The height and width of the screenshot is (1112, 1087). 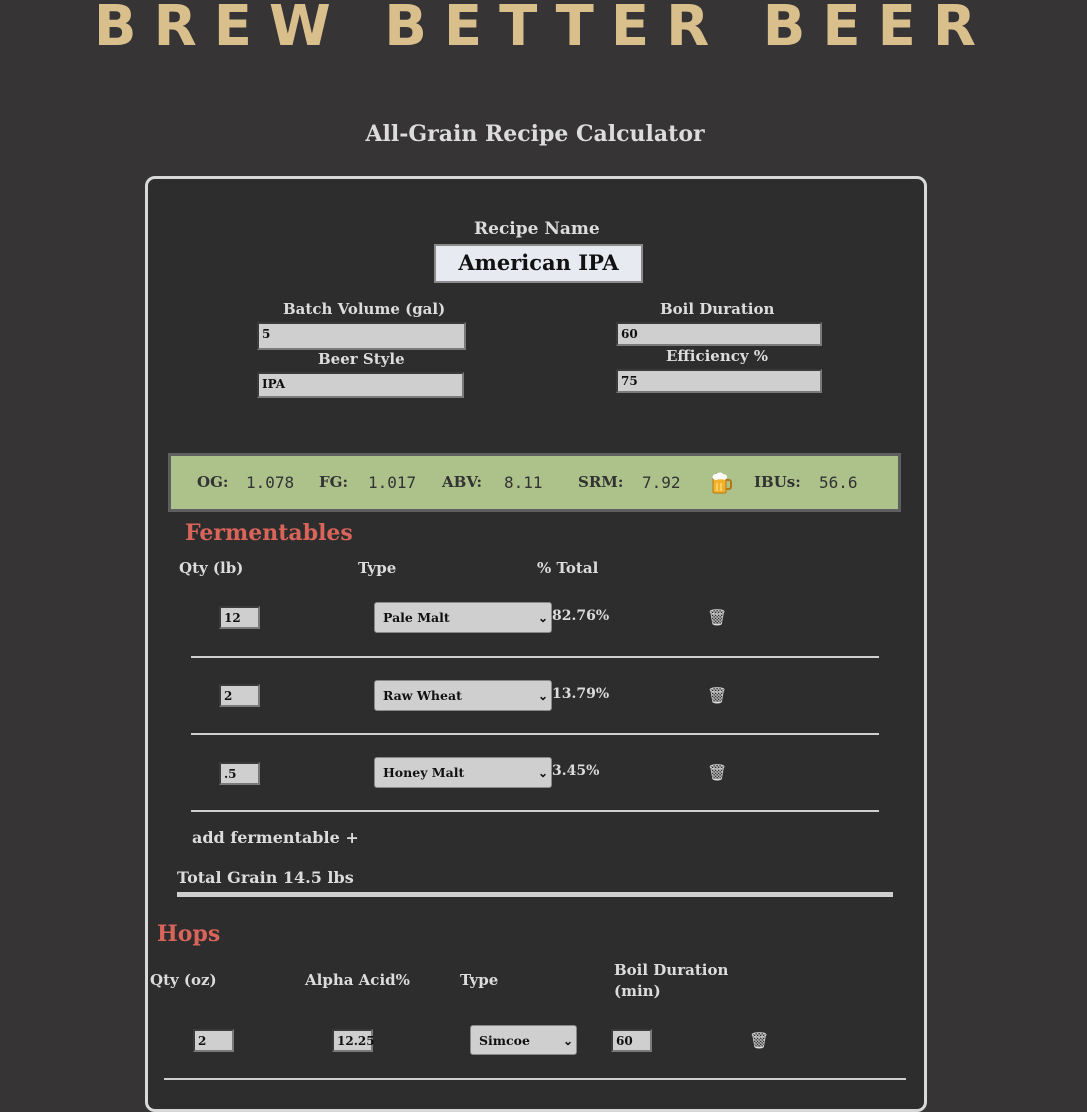 I want to click on boil-duration-input: 60, so click(x=719, y=334).